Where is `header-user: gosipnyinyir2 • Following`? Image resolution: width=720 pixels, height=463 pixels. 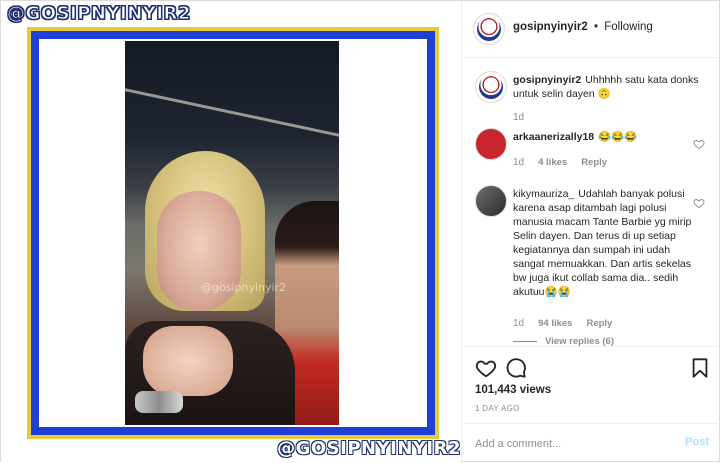 header-user: gosipnyinyir2 • Following is located at coordinates (583, 27).